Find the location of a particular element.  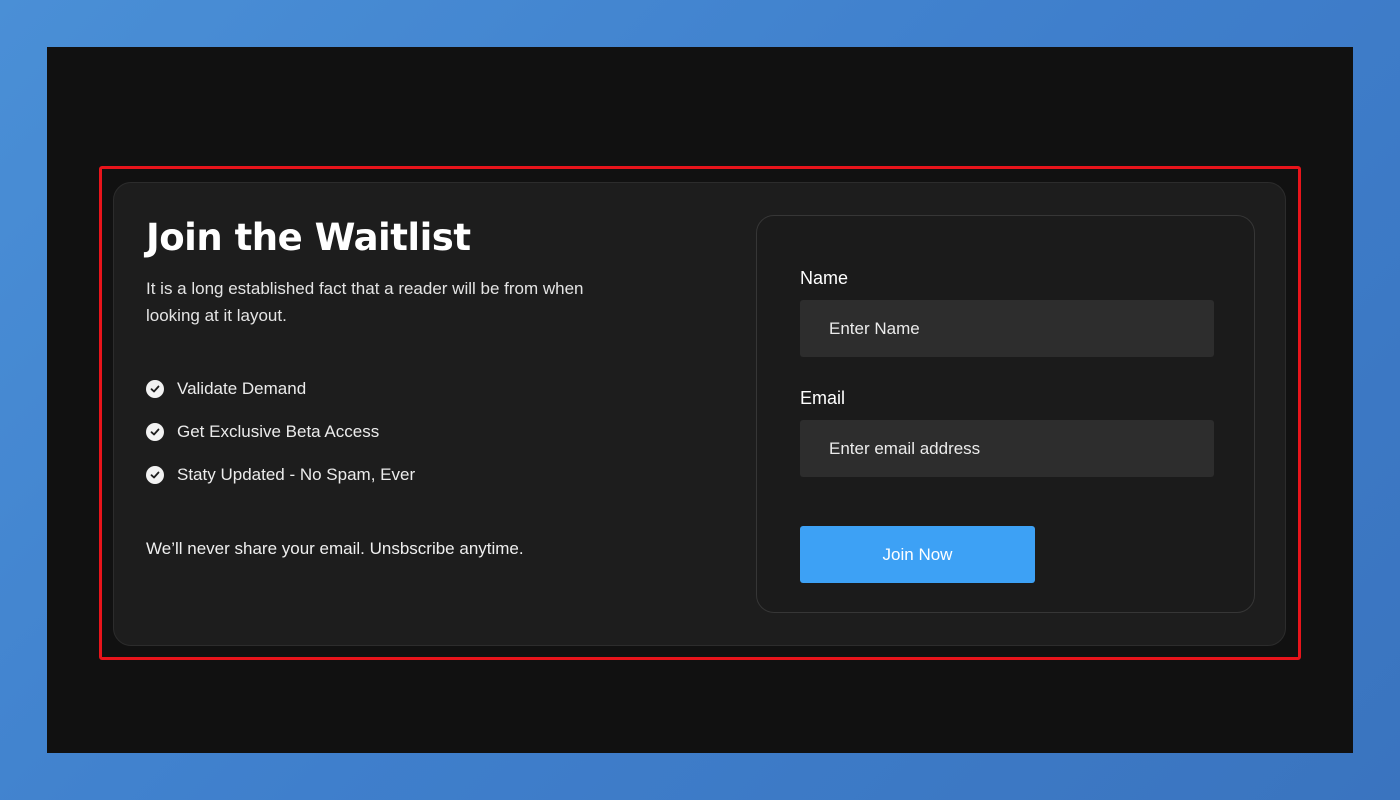

feature-item: Staty Updated - No Spam, Ever is located at coordinates (381, 474).